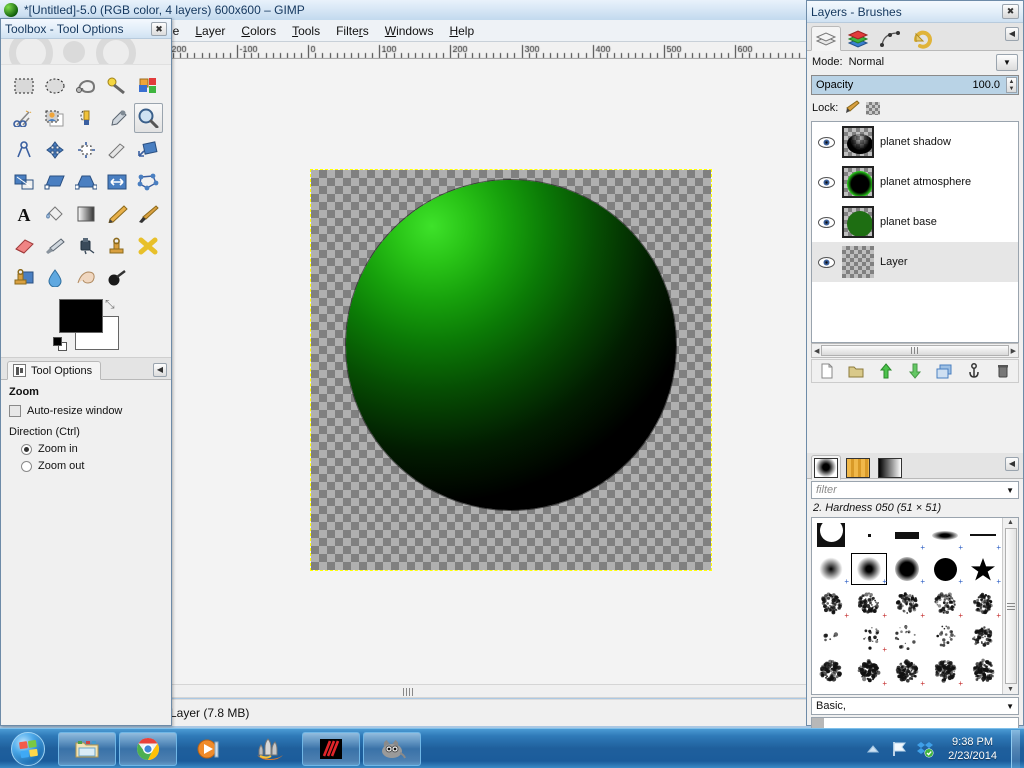 The height and width of the screenshot is (768, 1024). I want to click on dropbox-tray-icon, so click(925, 749).